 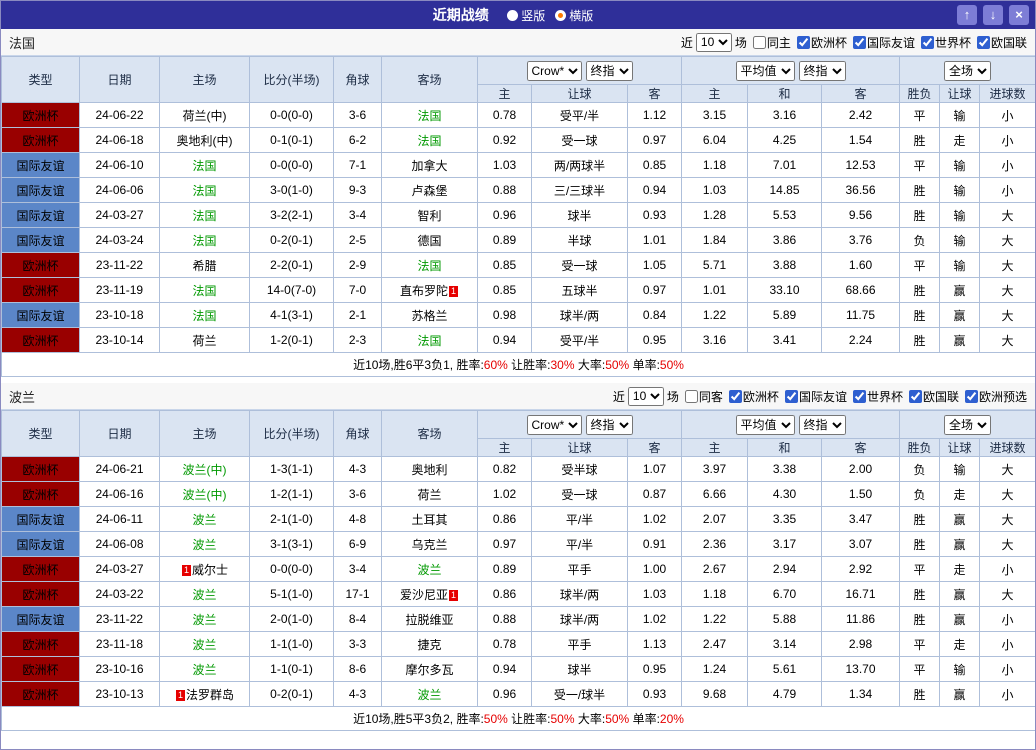 I want to click on euro-draw-odds: 3.16, so click(x=784, y=115).